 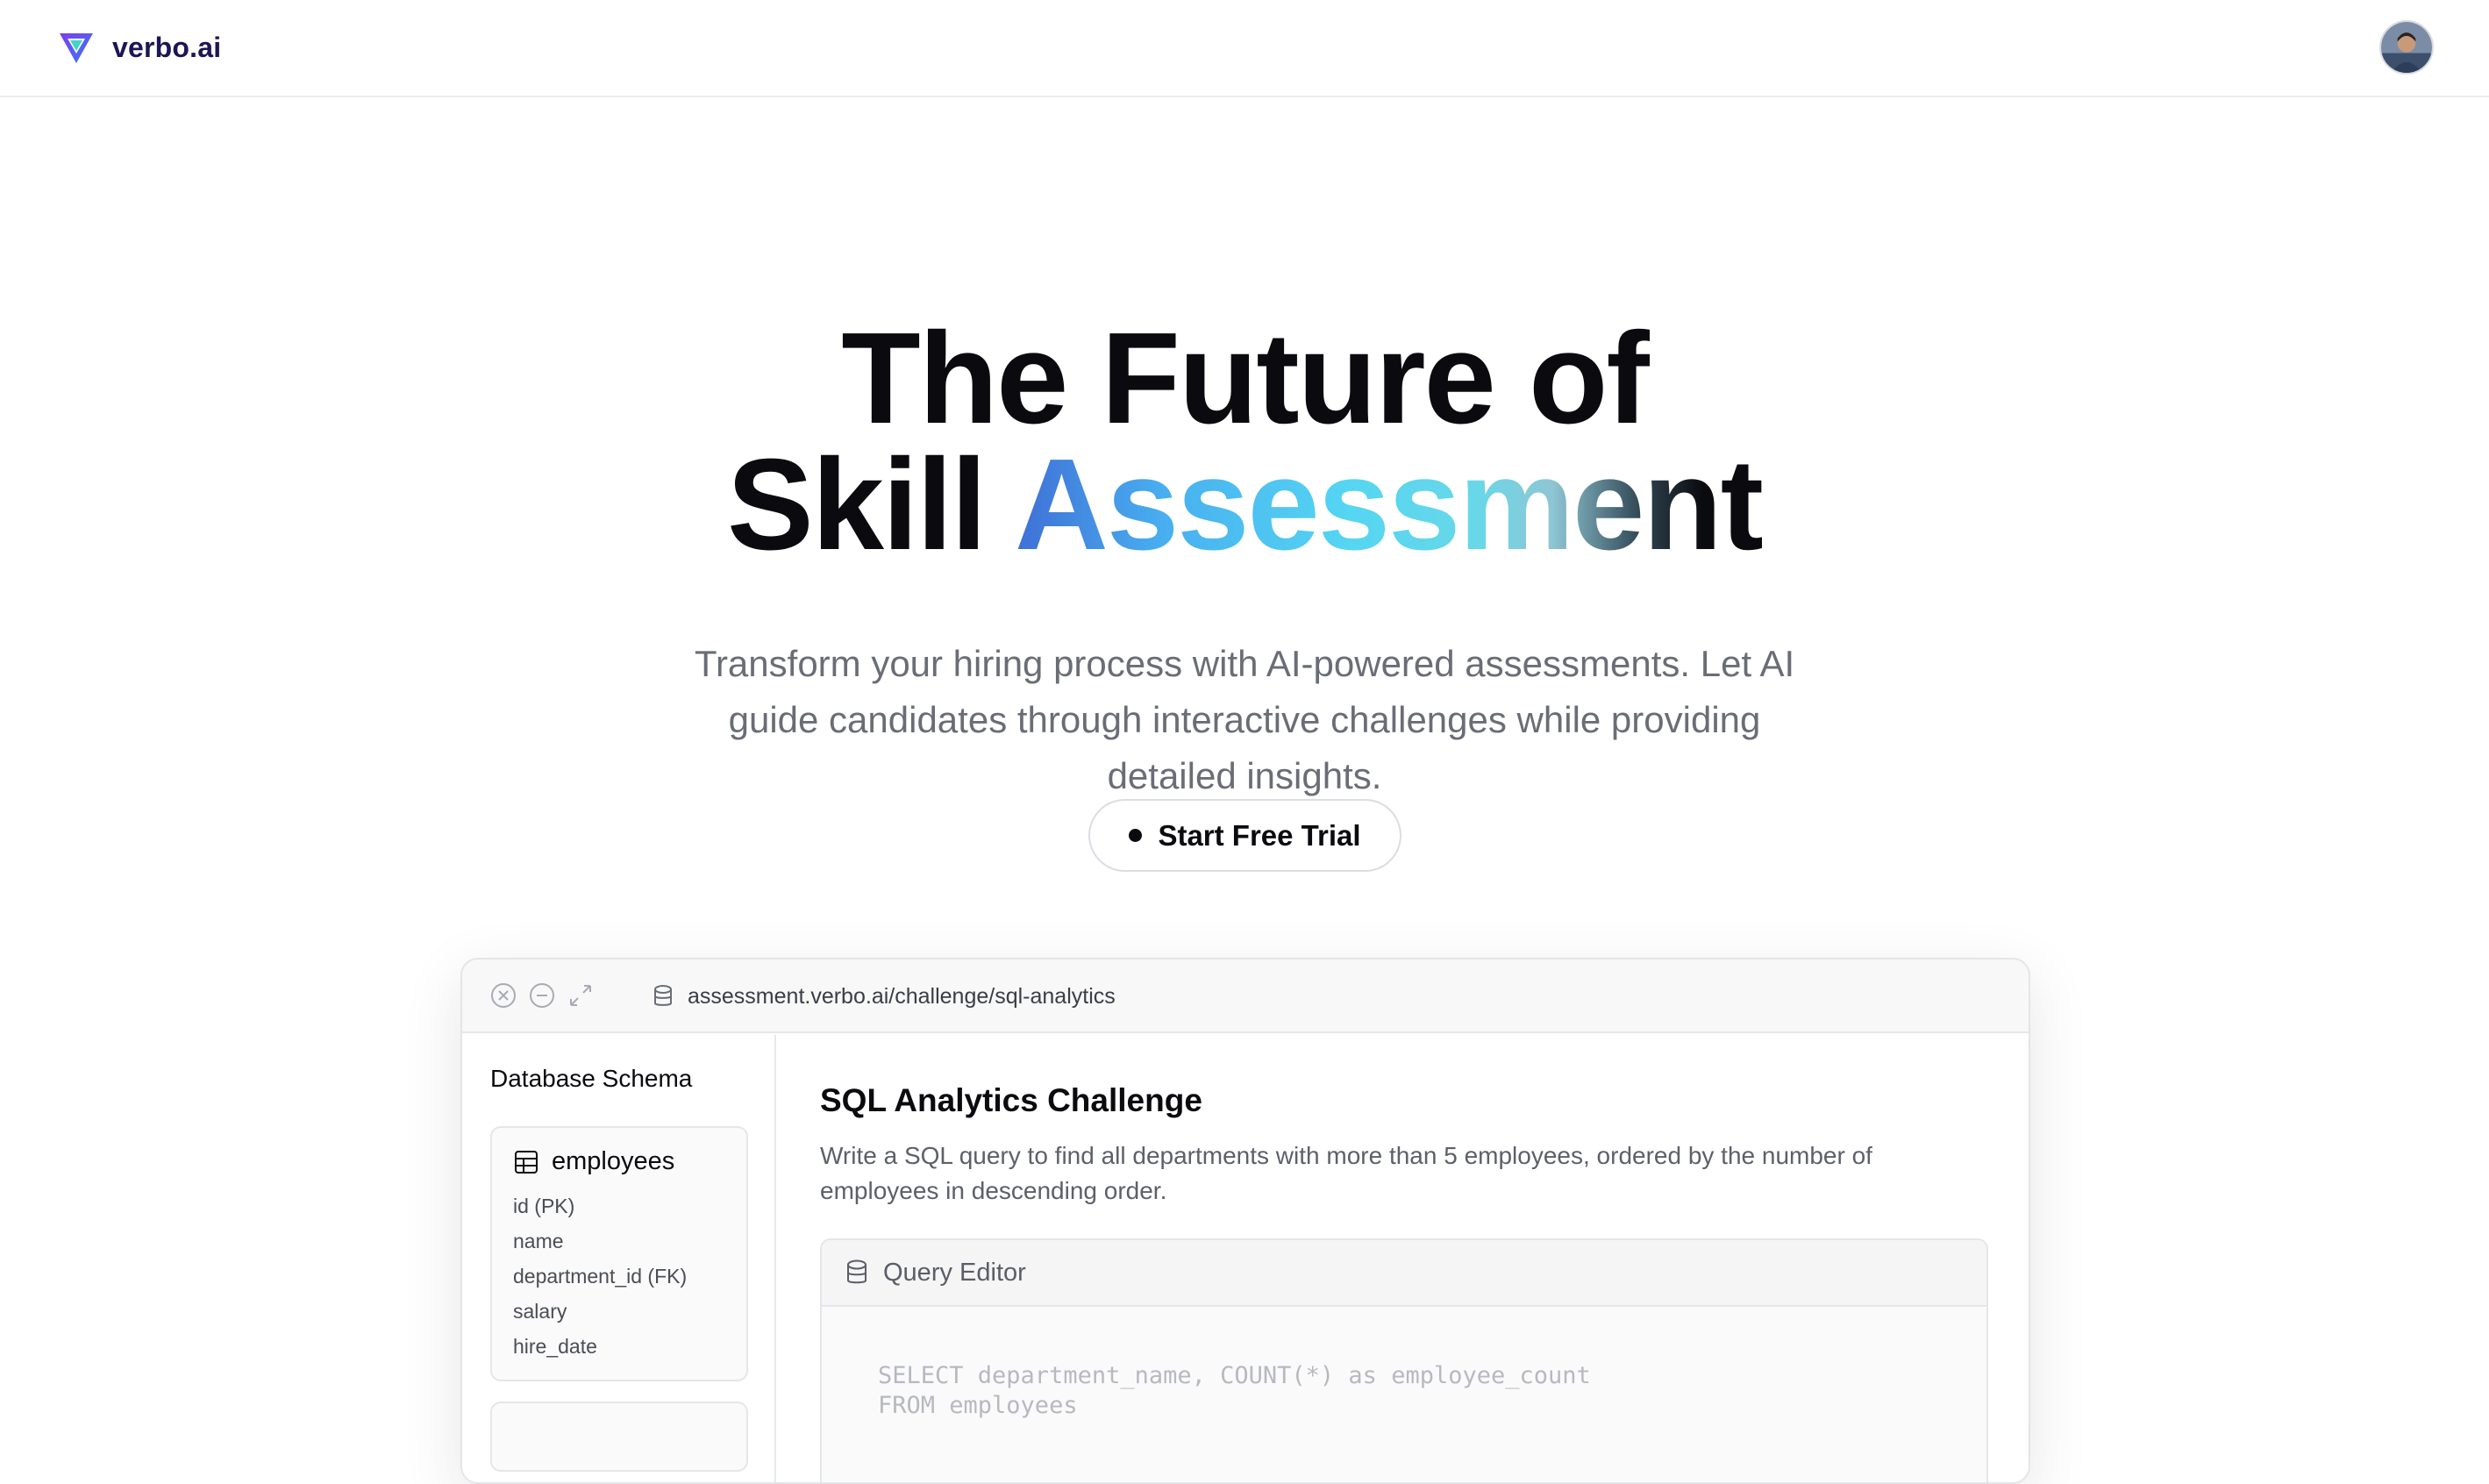 I want to click on brand-home-link: verbo.ai, so click(x=139, y=48).